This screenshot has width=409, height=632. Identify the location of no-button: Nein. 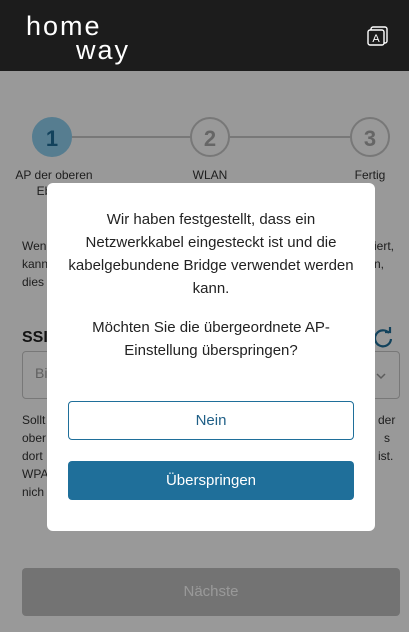
(211, 420).